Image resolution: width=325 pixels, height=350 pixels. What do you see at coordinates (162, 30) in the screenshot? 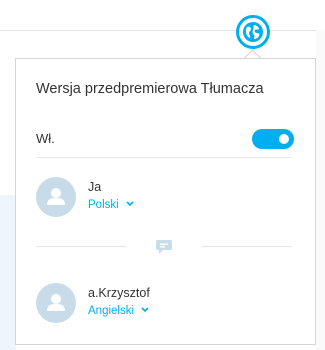
I see `header-divider` at bounding box center [162, 30].